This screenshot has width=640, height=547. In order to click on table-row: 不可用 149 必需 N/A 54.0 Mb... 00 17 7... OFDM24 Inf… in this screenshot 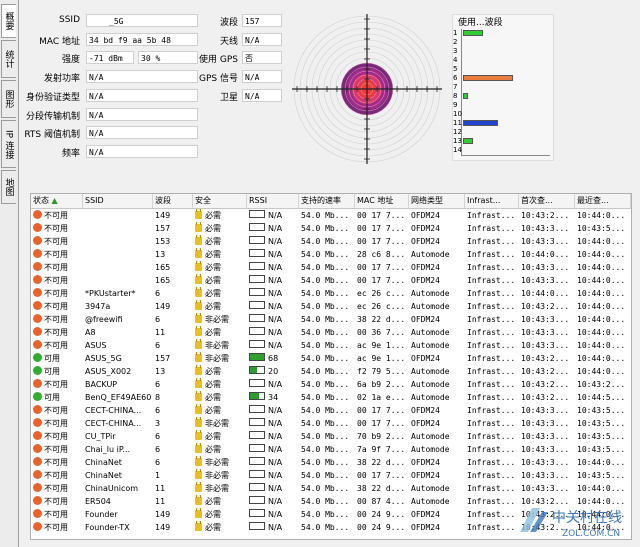, I will do `click(331, 215)`.